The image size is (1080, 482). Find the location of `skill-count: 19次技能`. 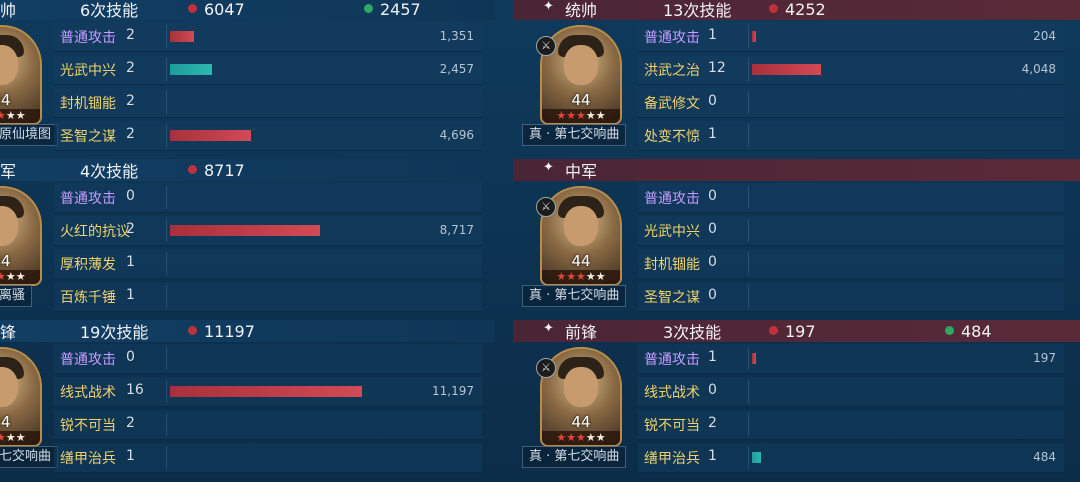

skill-count: 19次技能 is located at coordinates (114, 332).